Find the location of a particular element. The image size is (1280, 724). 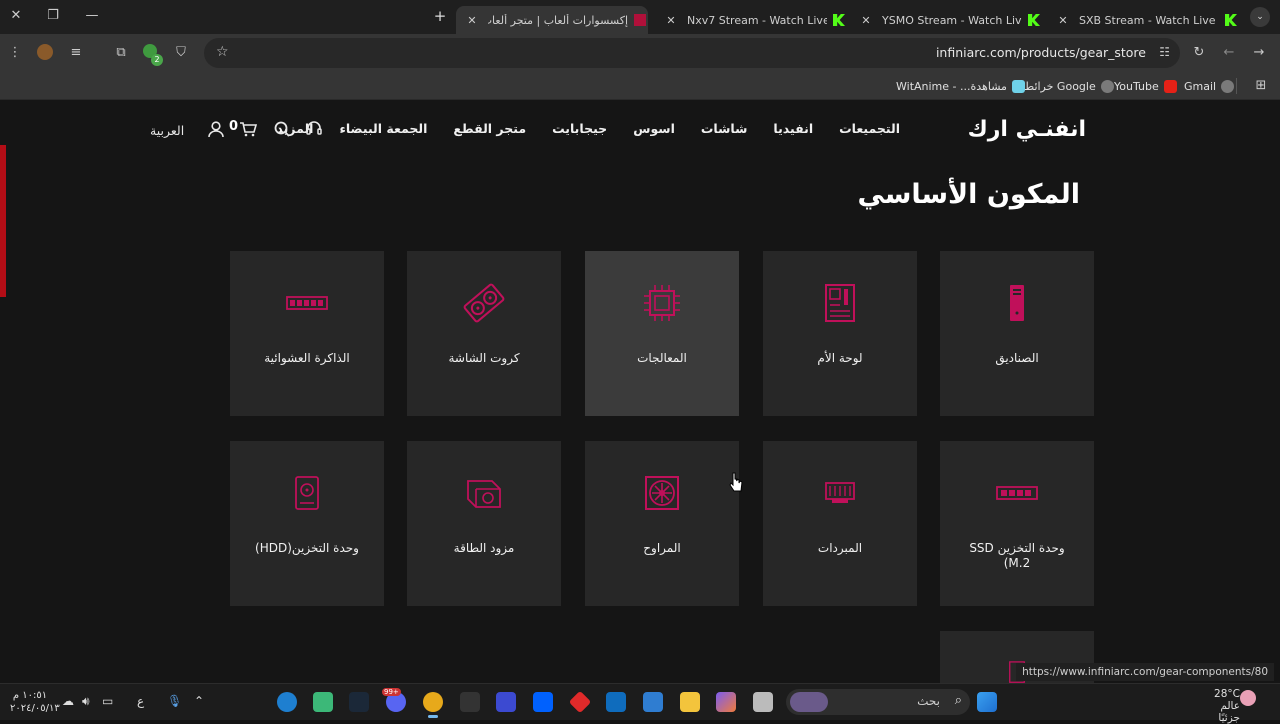

nav-item: جيجابايت is located at coordinates (579, 131).